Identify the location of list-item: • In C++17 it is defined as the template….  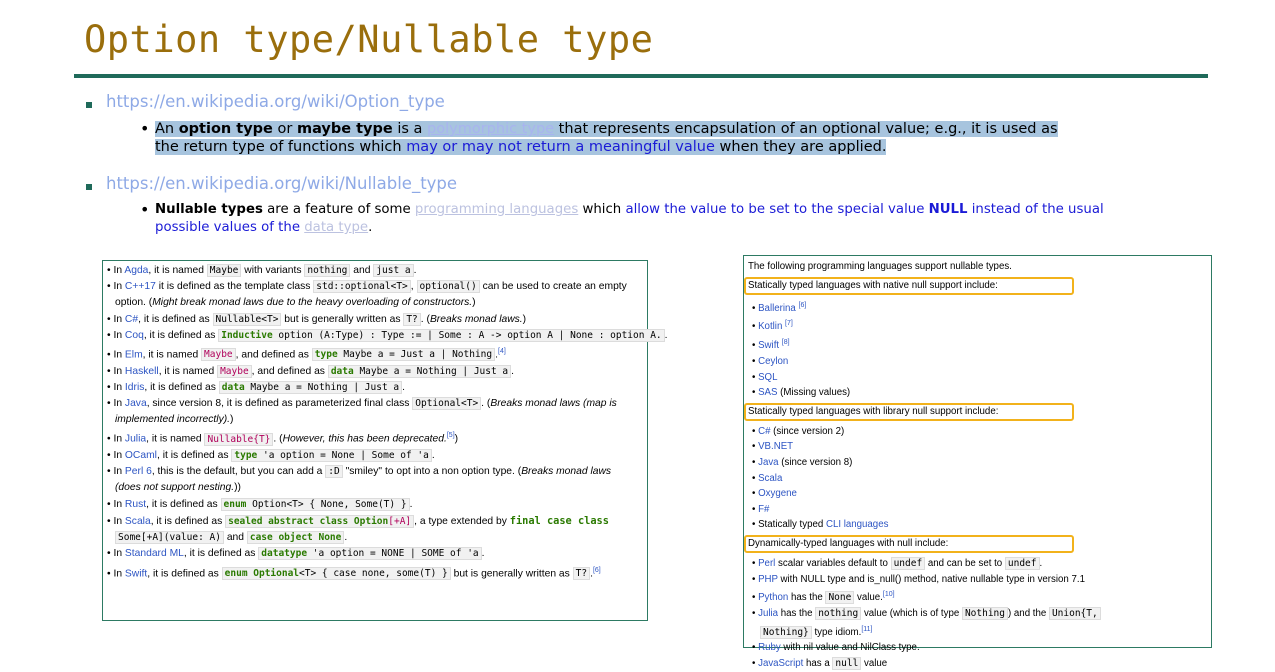
(367, 287).